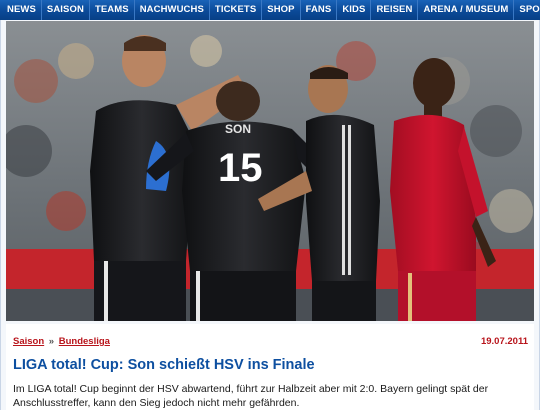  I want to click on nav-item-sponsoren-vip: SPONSOREN / VIP, so click(527, 10).